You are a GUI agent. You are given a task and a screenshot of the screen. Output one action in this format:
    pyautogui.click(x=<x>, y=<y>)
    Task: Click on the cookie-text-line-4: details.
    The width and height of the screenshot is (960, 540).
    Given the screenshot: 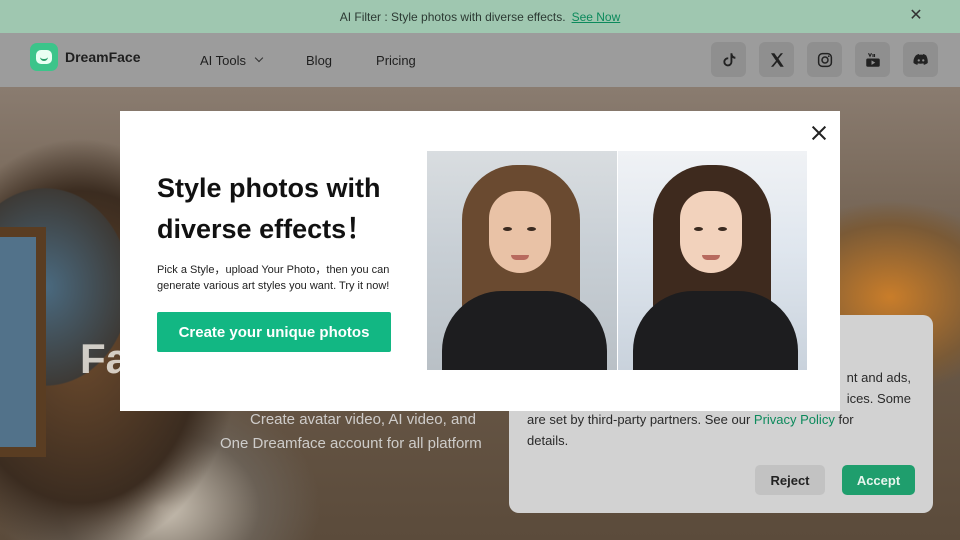 What is the action you would take?
    pyautogui.click(x=548, y=440)
    